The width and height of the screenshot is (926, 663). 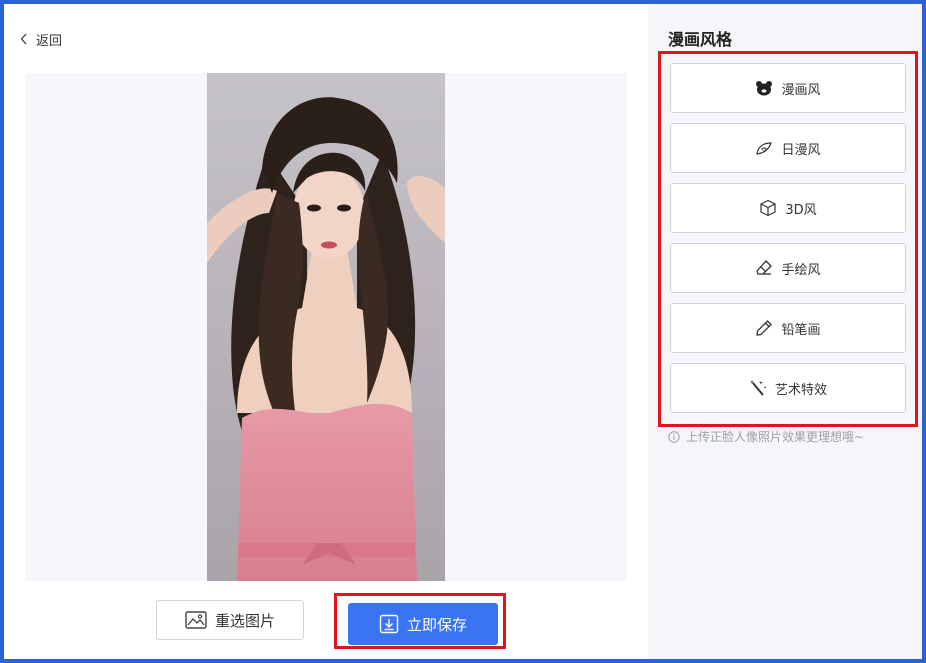 What do you see at coordinates (764, 88) in the screenshot?
I see `bear-icon` at bounding box center [764, 88].